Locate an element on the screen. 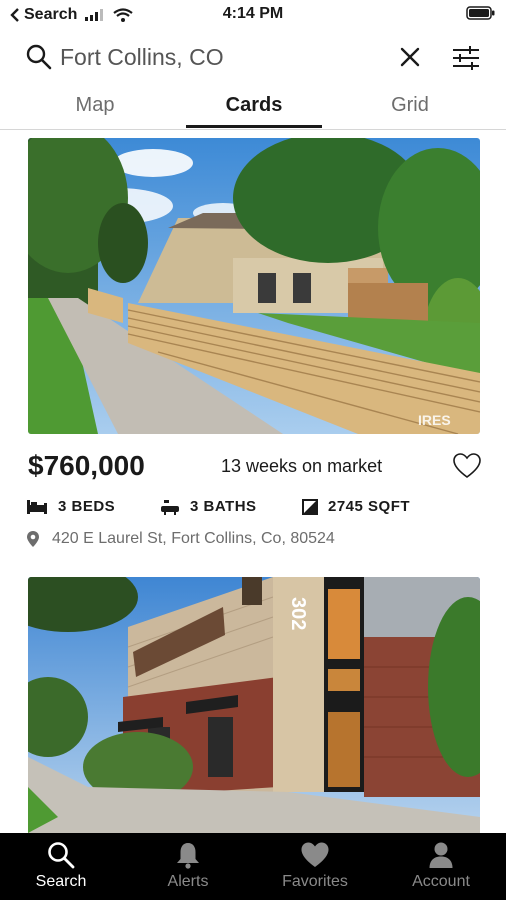 The image size is (506, 900). person-icon is located at coordinates (441, 855).